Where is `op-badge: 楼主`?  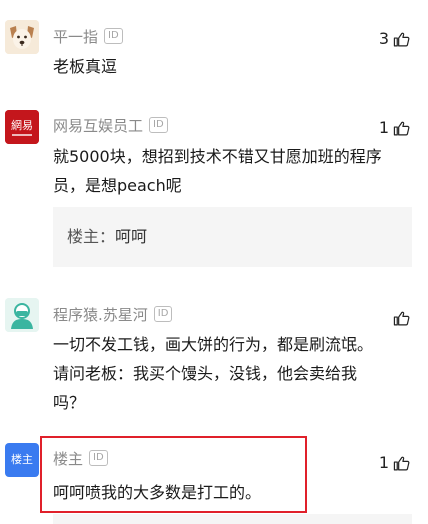
op-badge: 楼主 is located at coordinates (22, 460).